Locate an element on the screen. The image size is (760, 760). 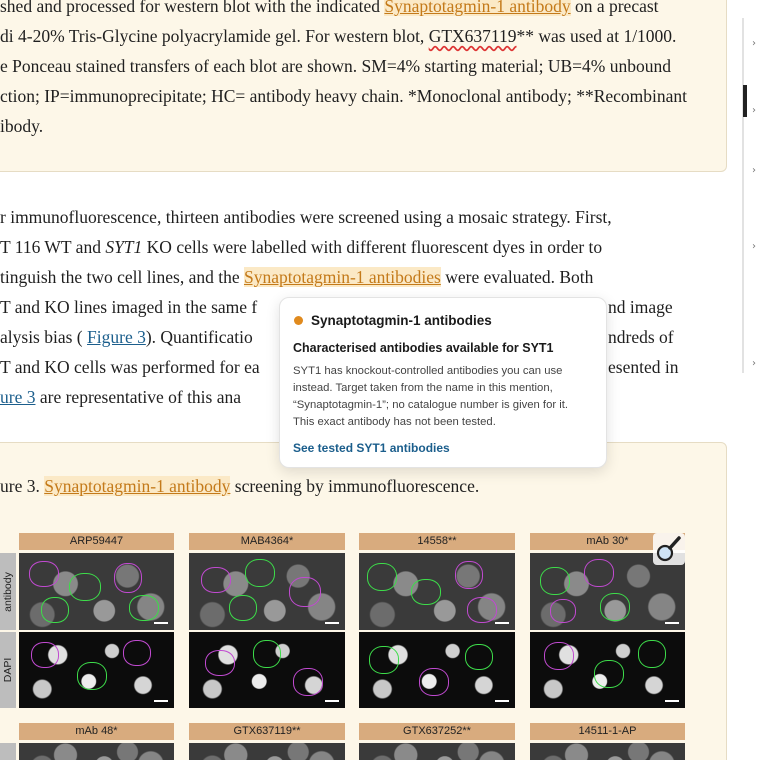
status-dot-icon is located at coordinates (298, 320).